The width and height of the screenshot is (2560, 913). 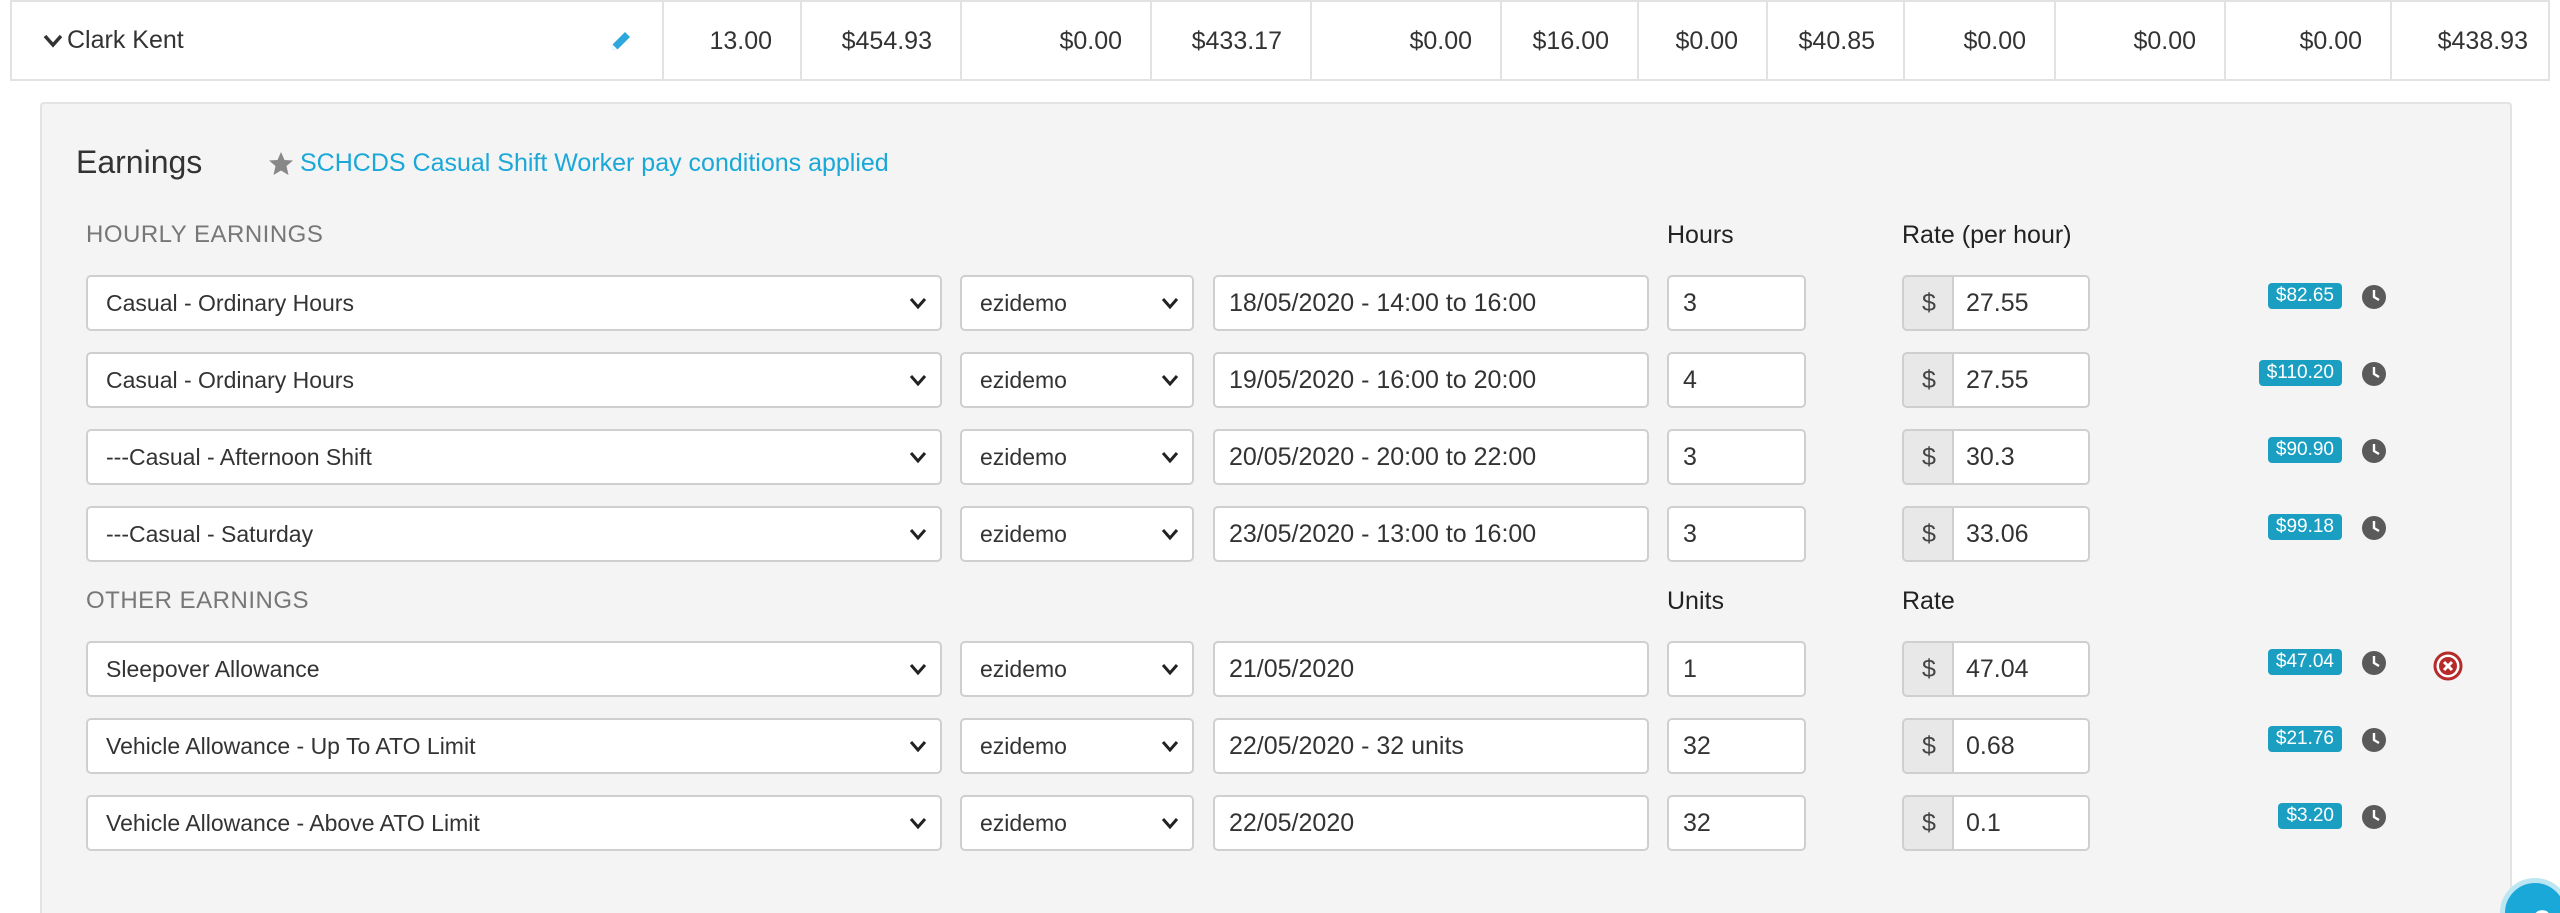 What do you see at coordinates (2021, 457) in the screenshot?
I see `rate-input: 30.3` at bounding box center [2021, 457].